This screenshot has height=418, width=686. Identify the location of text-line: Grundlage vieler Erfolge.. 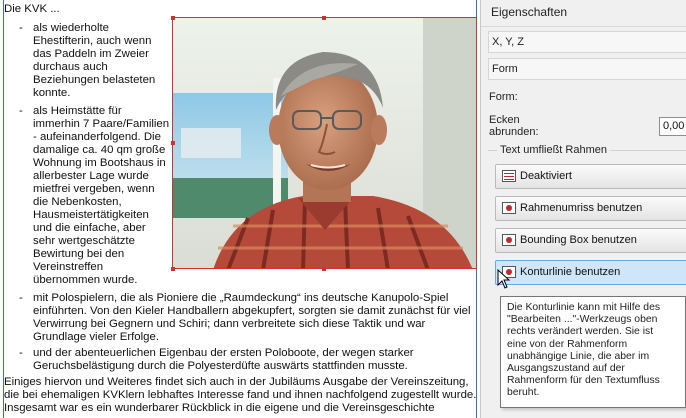
(96, 337).